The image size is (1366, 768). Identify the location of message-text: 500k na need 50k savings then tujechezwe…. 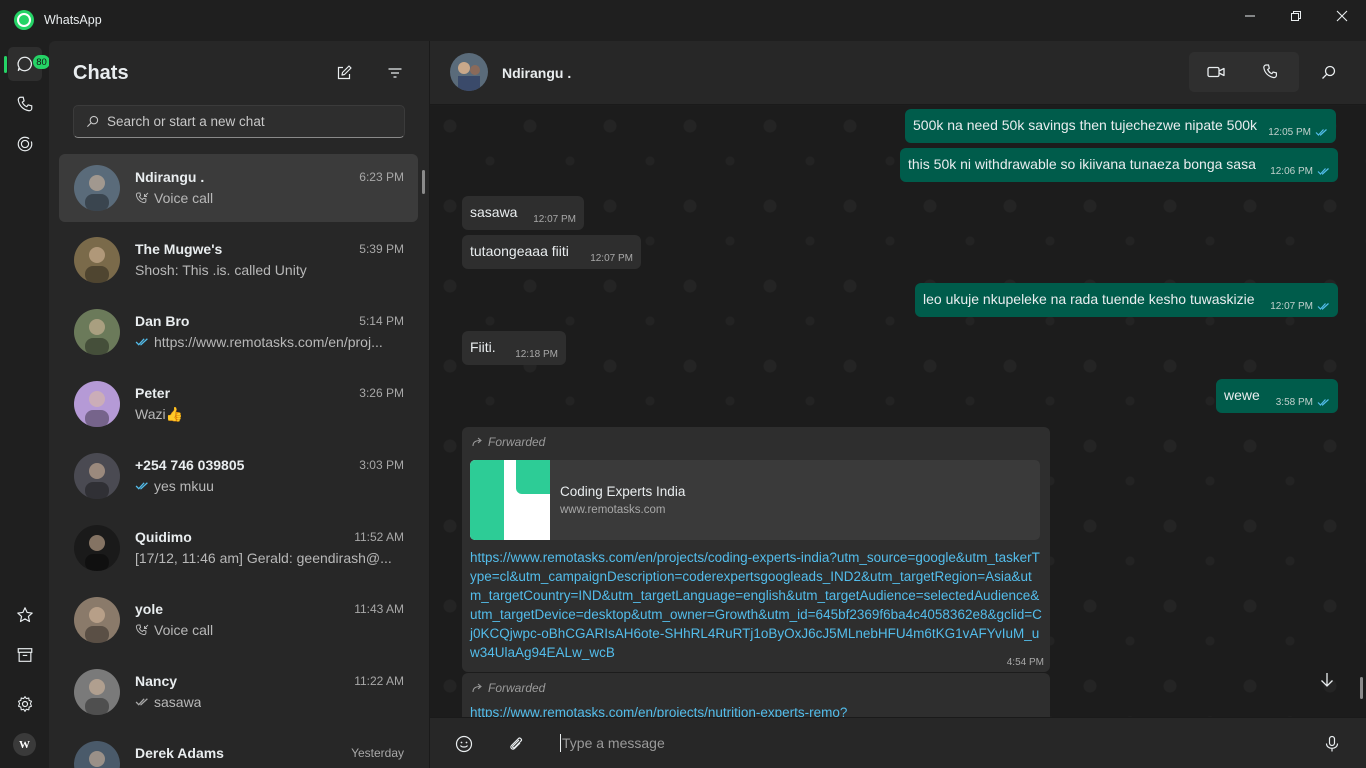
(1085, 125).